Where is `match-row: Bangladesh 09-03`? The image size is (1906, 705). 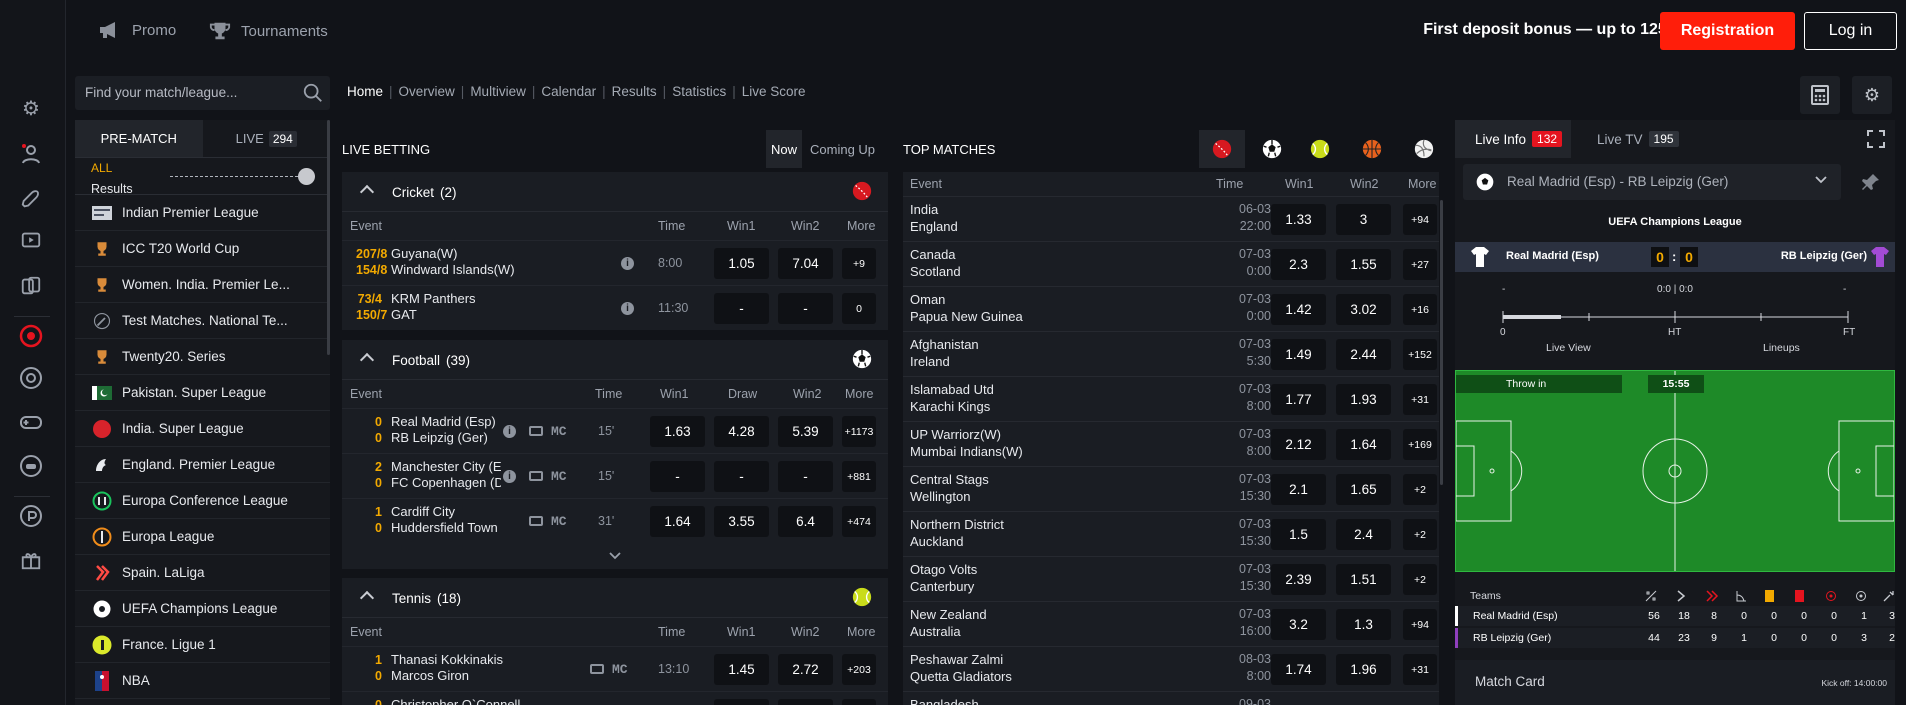 match-row: Bangladesh 09-03 is located at coordinates (1171, 698).